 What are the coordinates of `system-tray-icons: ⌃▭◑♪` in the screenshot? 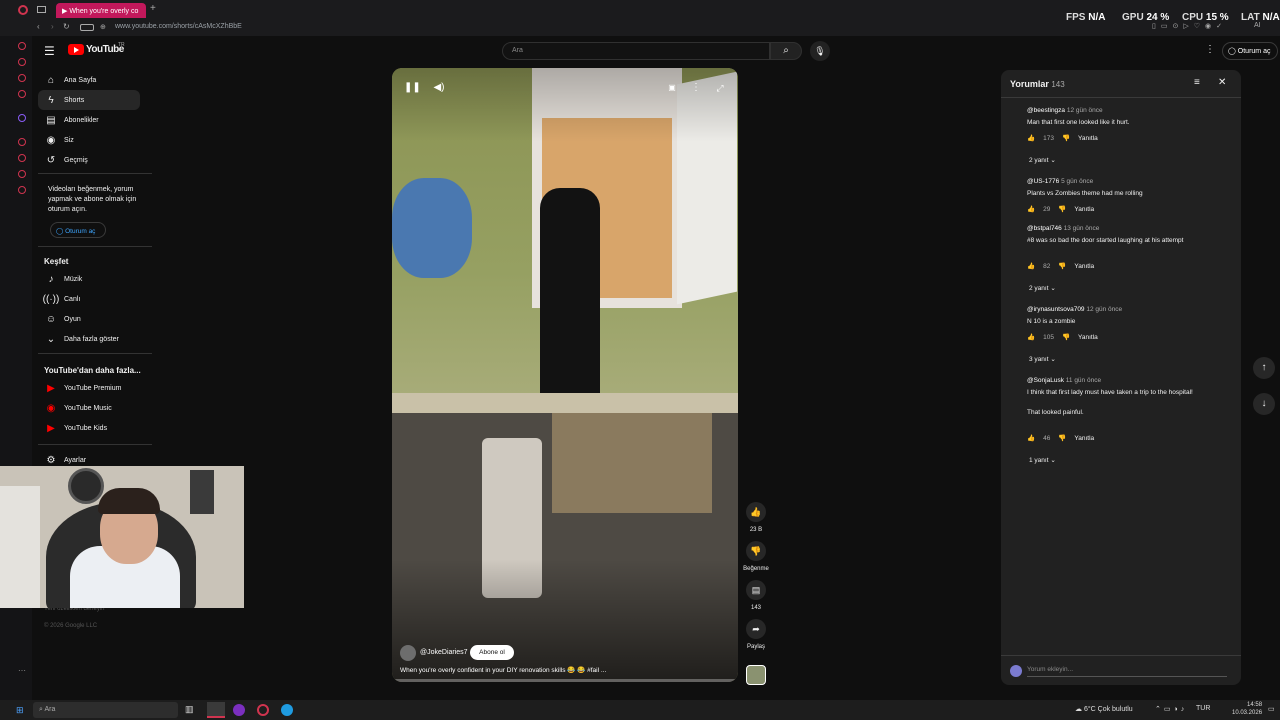 It's located at (1171, 709).